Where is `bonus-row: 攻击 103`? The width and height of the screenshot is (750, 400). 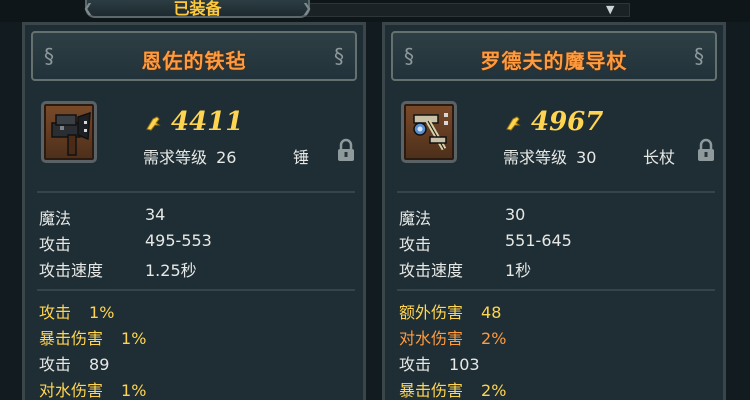 bonus-row: 攻击 103 is located at coordinates (439, 363).